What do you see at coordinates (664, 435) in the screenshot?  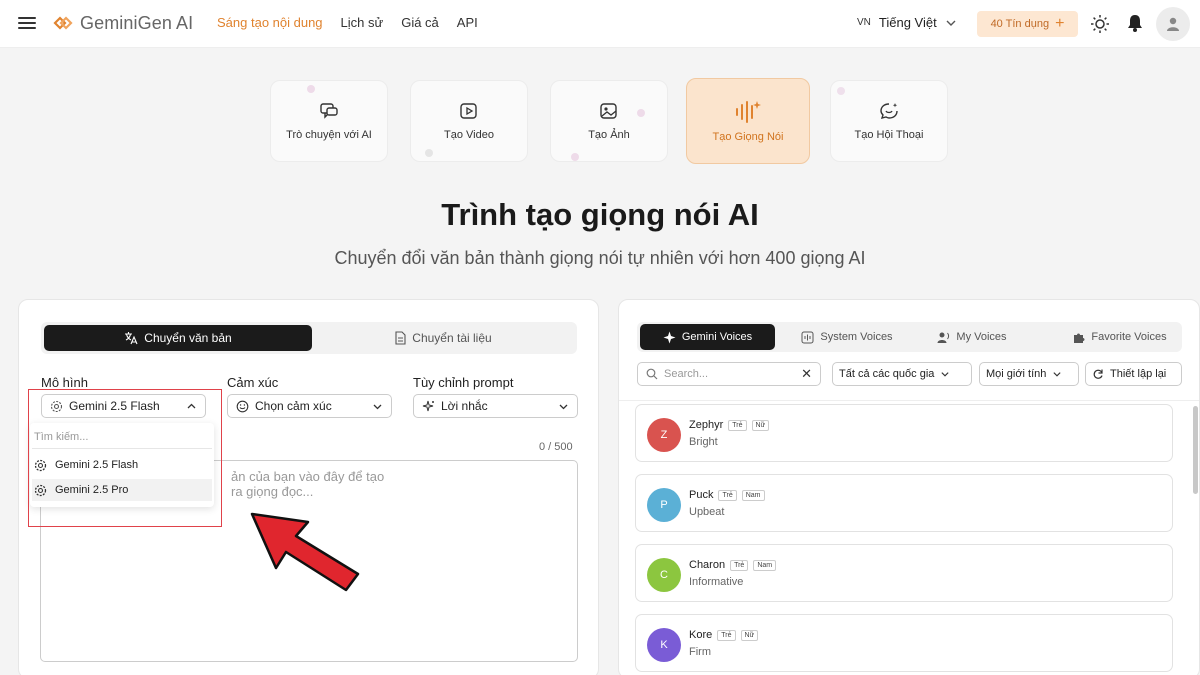 I see `voice-avatar: Z` at bounding box center [664, 435].